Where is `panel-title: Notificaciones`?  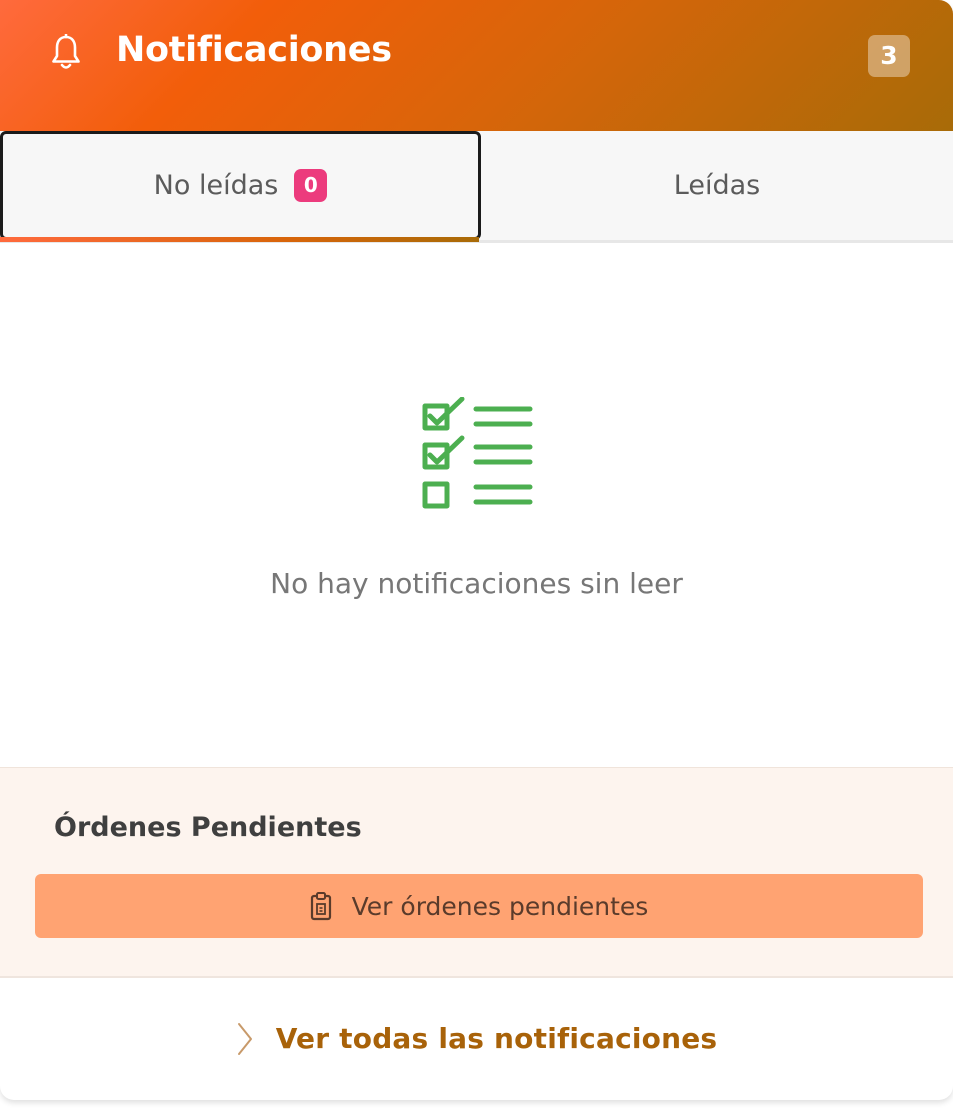
panel-title: Notificaciones is located at coordinates (254, 50).